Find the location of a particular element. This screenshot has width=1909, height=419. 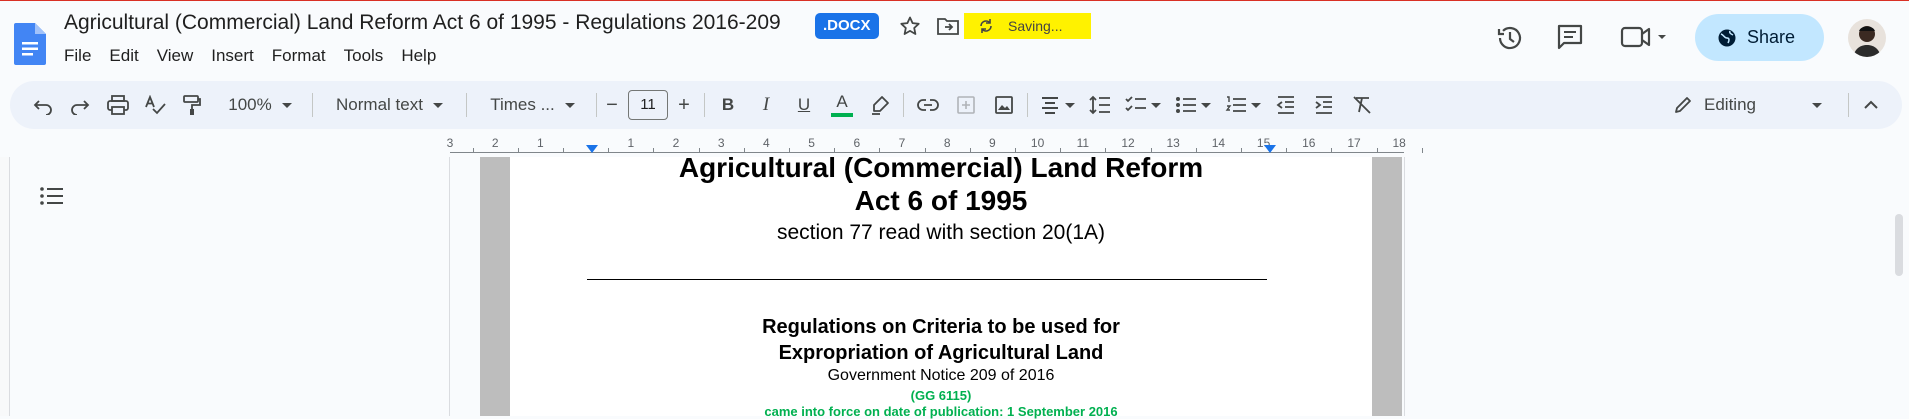

vertical-ruler is located at coordinates (5, 286).